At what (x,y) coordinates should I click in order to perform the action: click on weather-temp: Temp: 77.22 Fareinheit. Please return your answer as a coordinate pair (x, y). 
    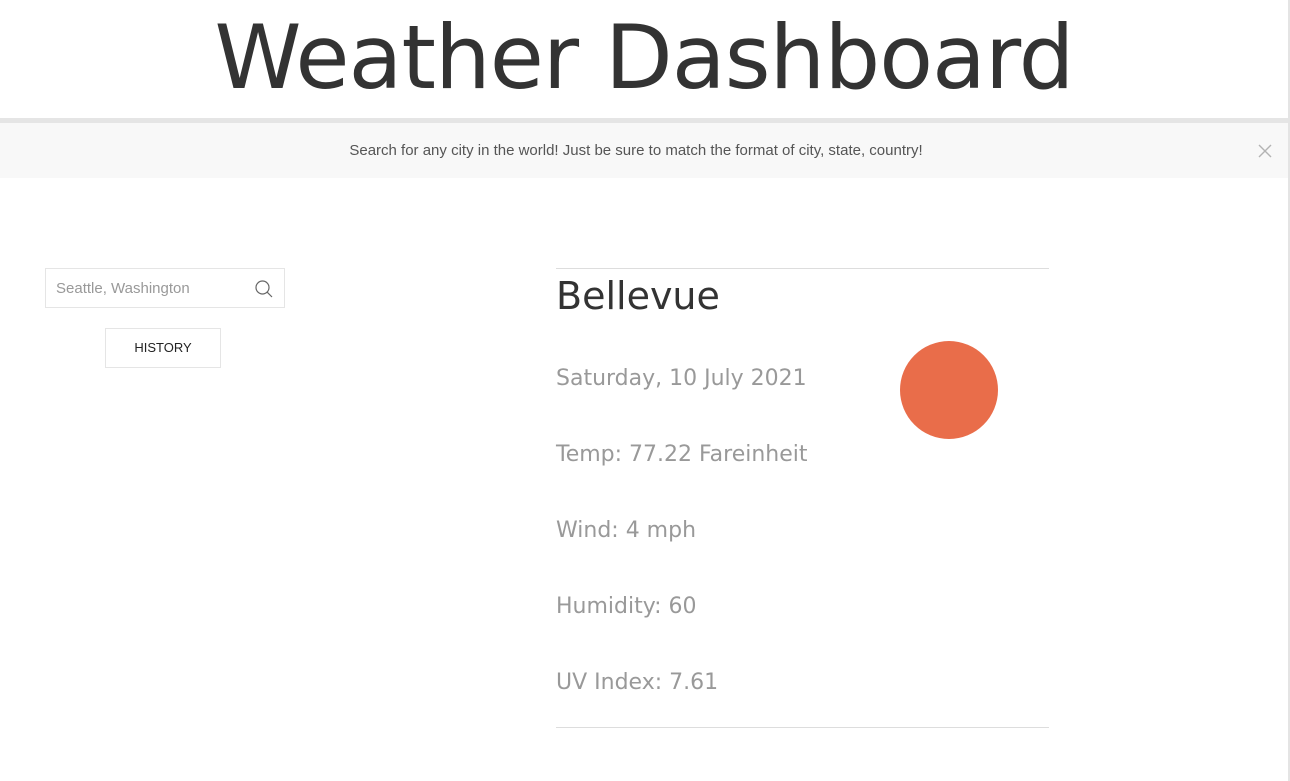
    Looking at the image, I should click on (682, 454).